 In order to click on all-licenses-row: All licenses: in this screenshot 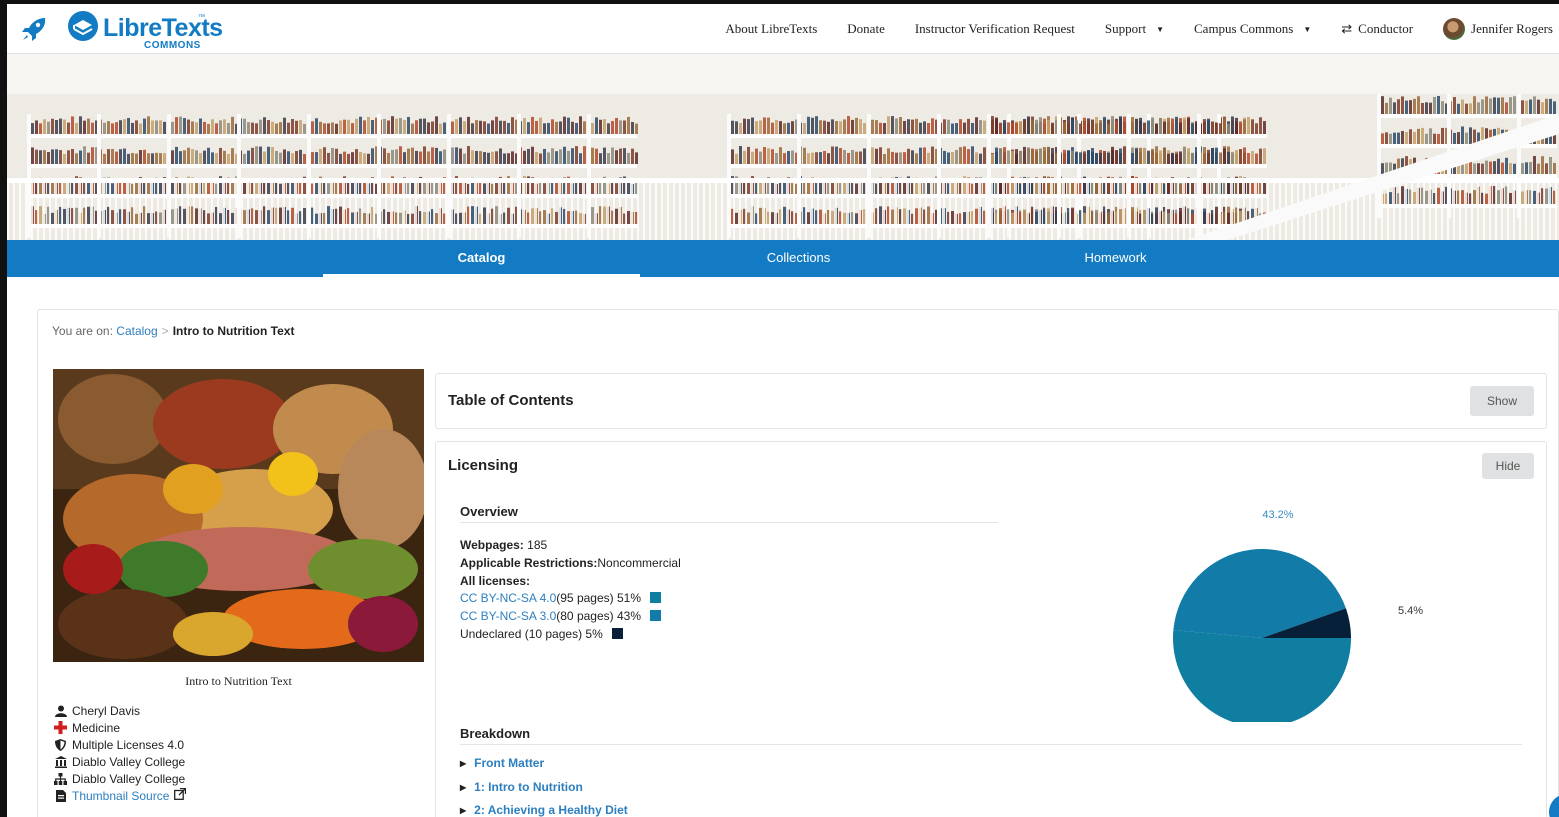, I will do `click(570, 582)`.